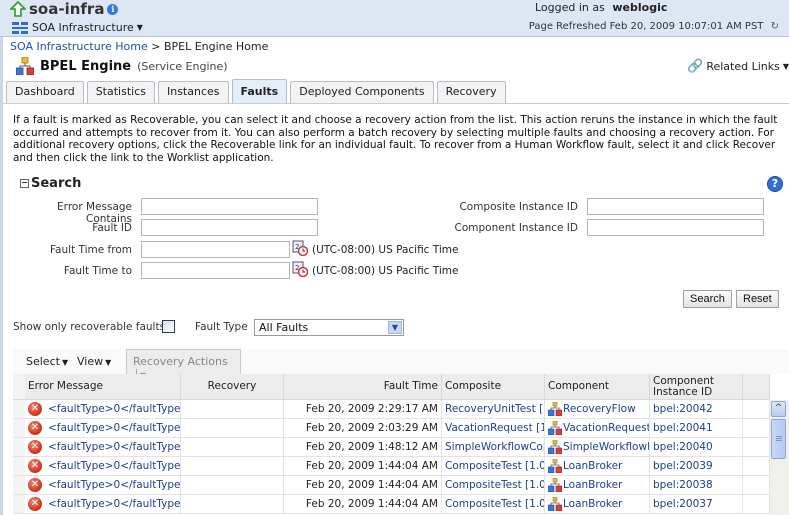 Image resolution: width=789 pixels, height=515 pixels. What do you see at coordinates (696, 409) in the screenshot?
I see `component-instance-id-link: bpel:20042` at bounding box center [696, 409].